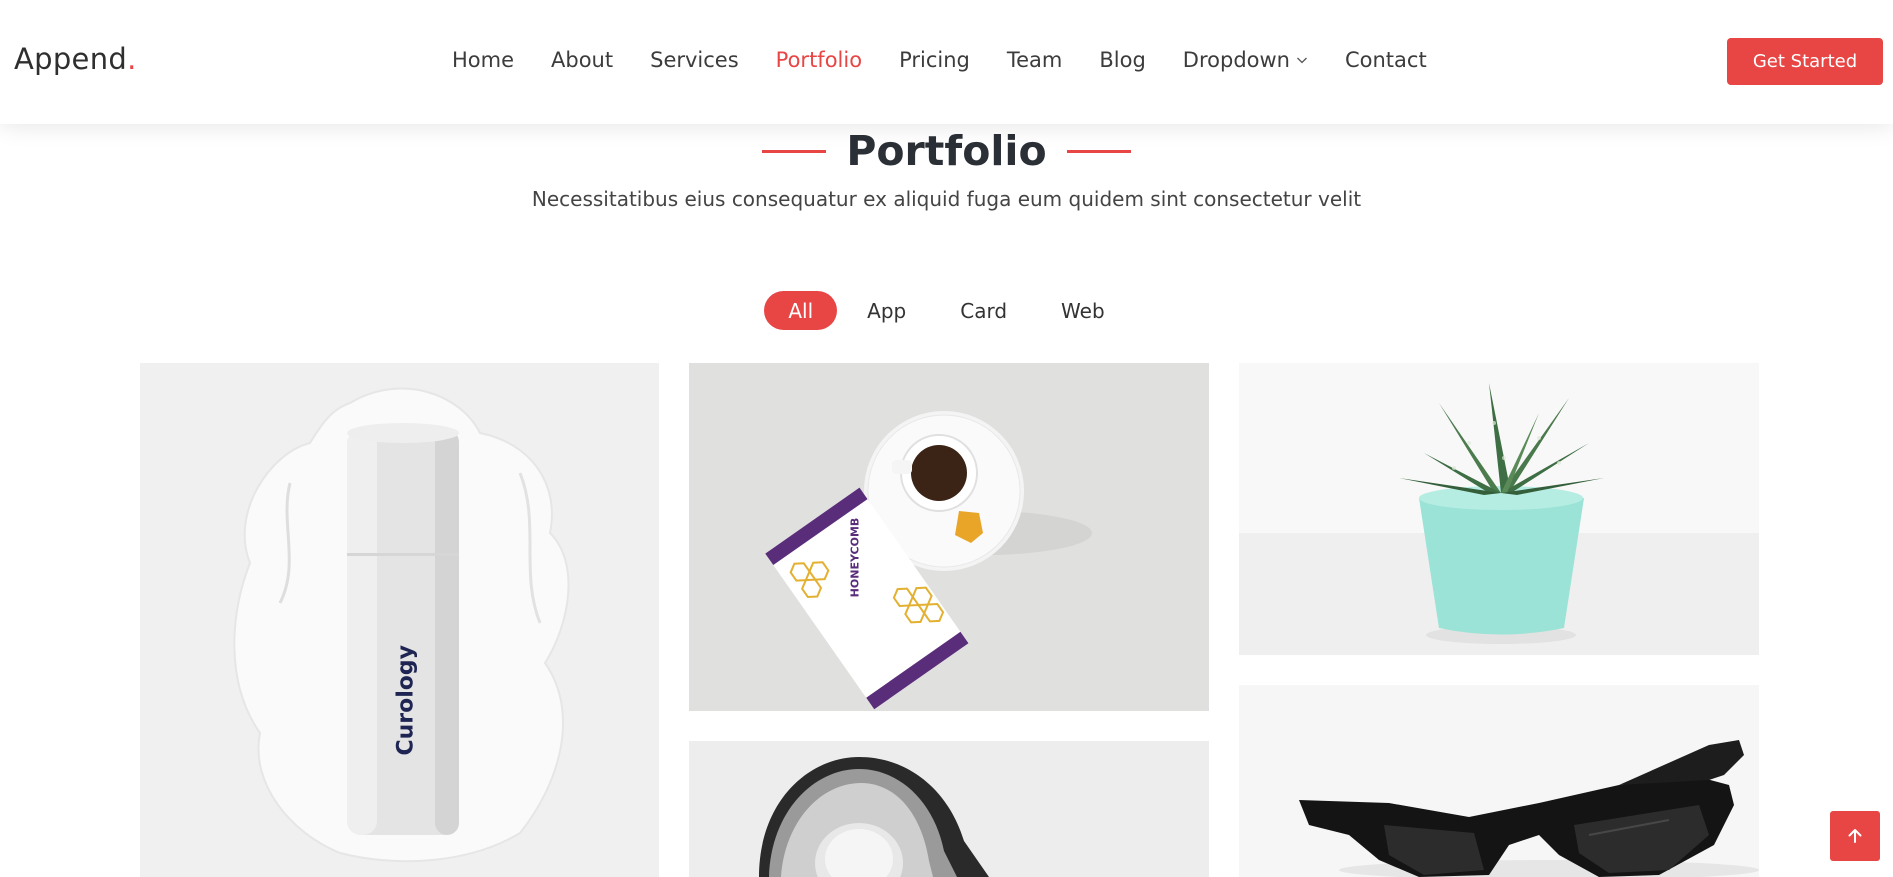  I want to click on bottle-brand-label: Curology, so click(406, 700).